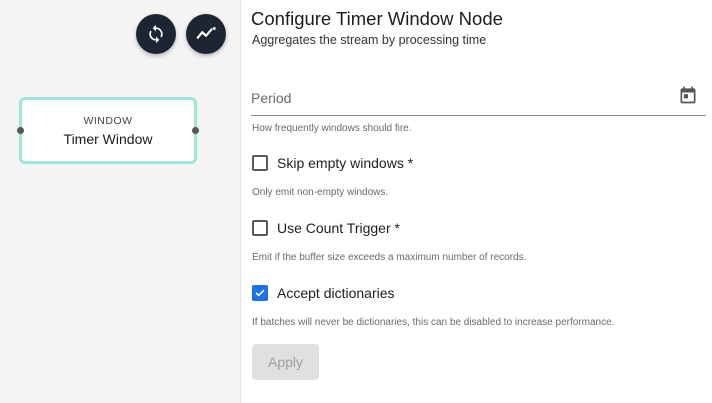 The image size is (712, 403). I want to click on refresh-button, so click(156, 34).